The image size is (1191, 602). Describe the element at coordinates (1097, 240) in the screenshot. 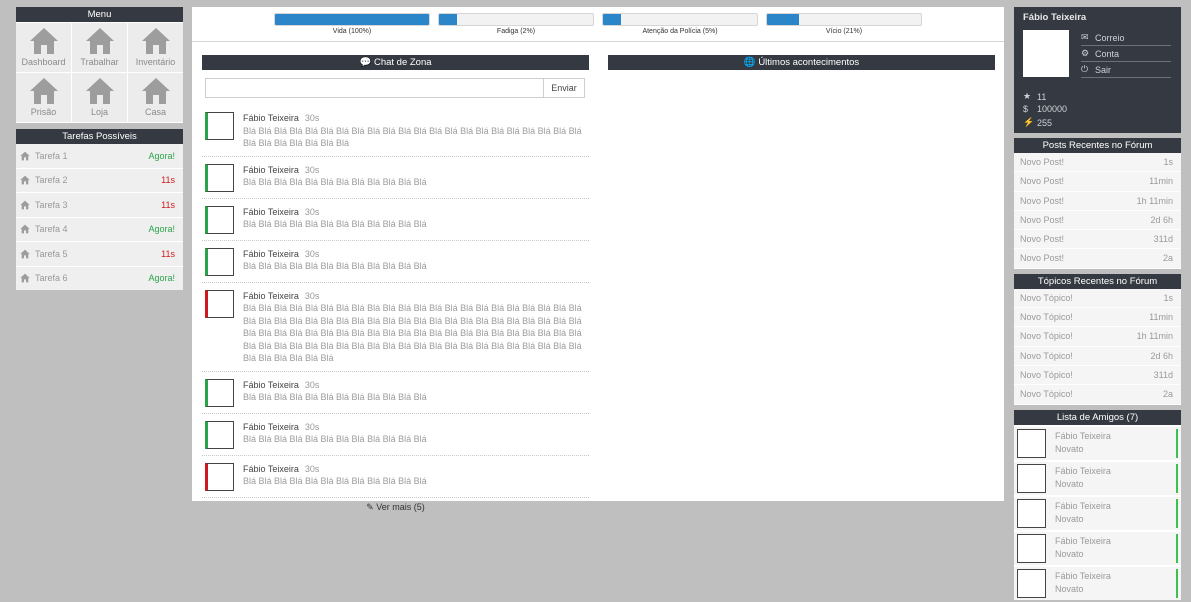

I see `forum-post-row: Novo Post! 311d` at that location.